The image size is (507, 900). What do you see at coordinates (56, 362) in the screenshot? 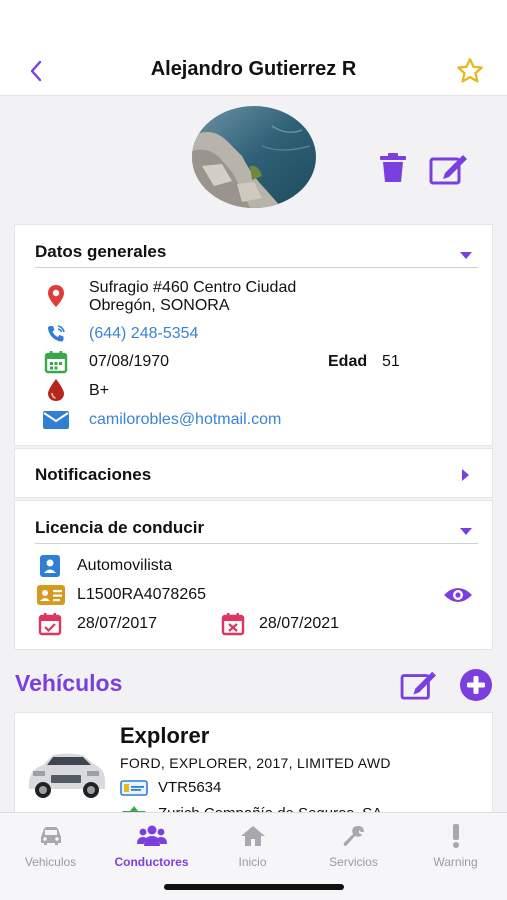
I see `calendar-icon` at bounding box center [56, 362].